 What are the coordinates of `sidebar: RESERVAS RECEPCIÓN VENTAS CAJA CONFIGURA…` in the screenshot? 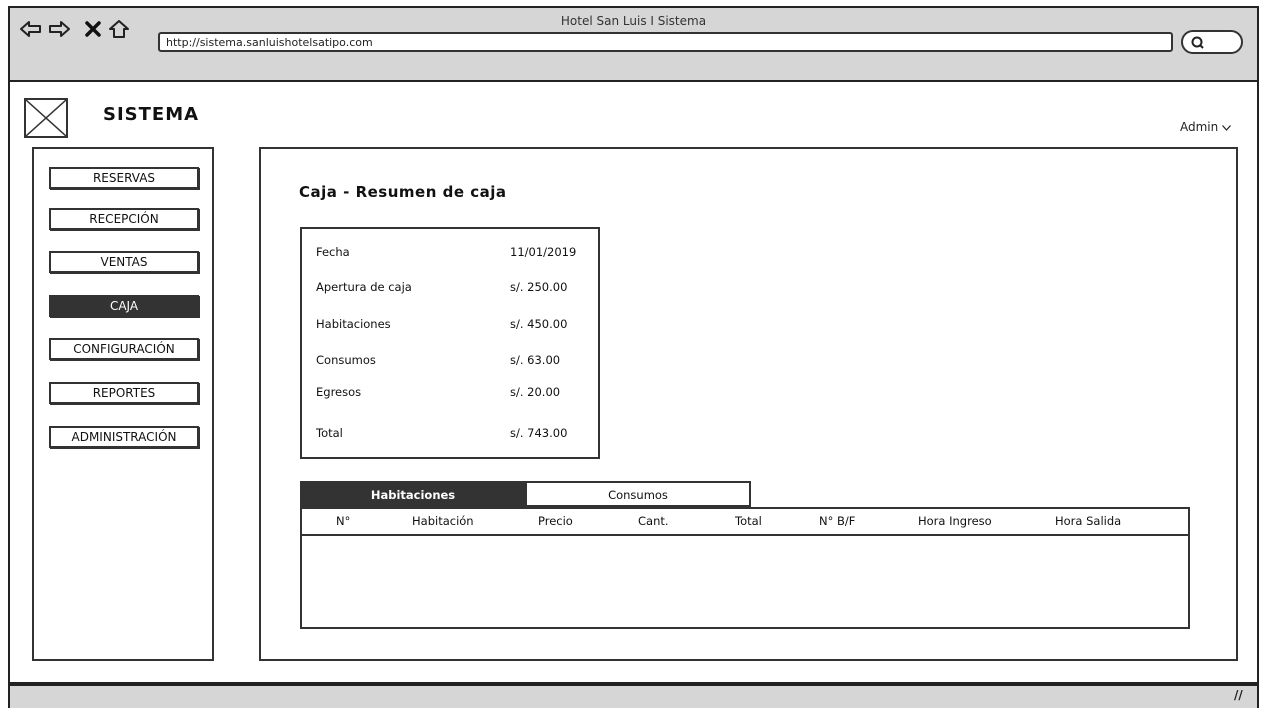 It's located at (123, 404).